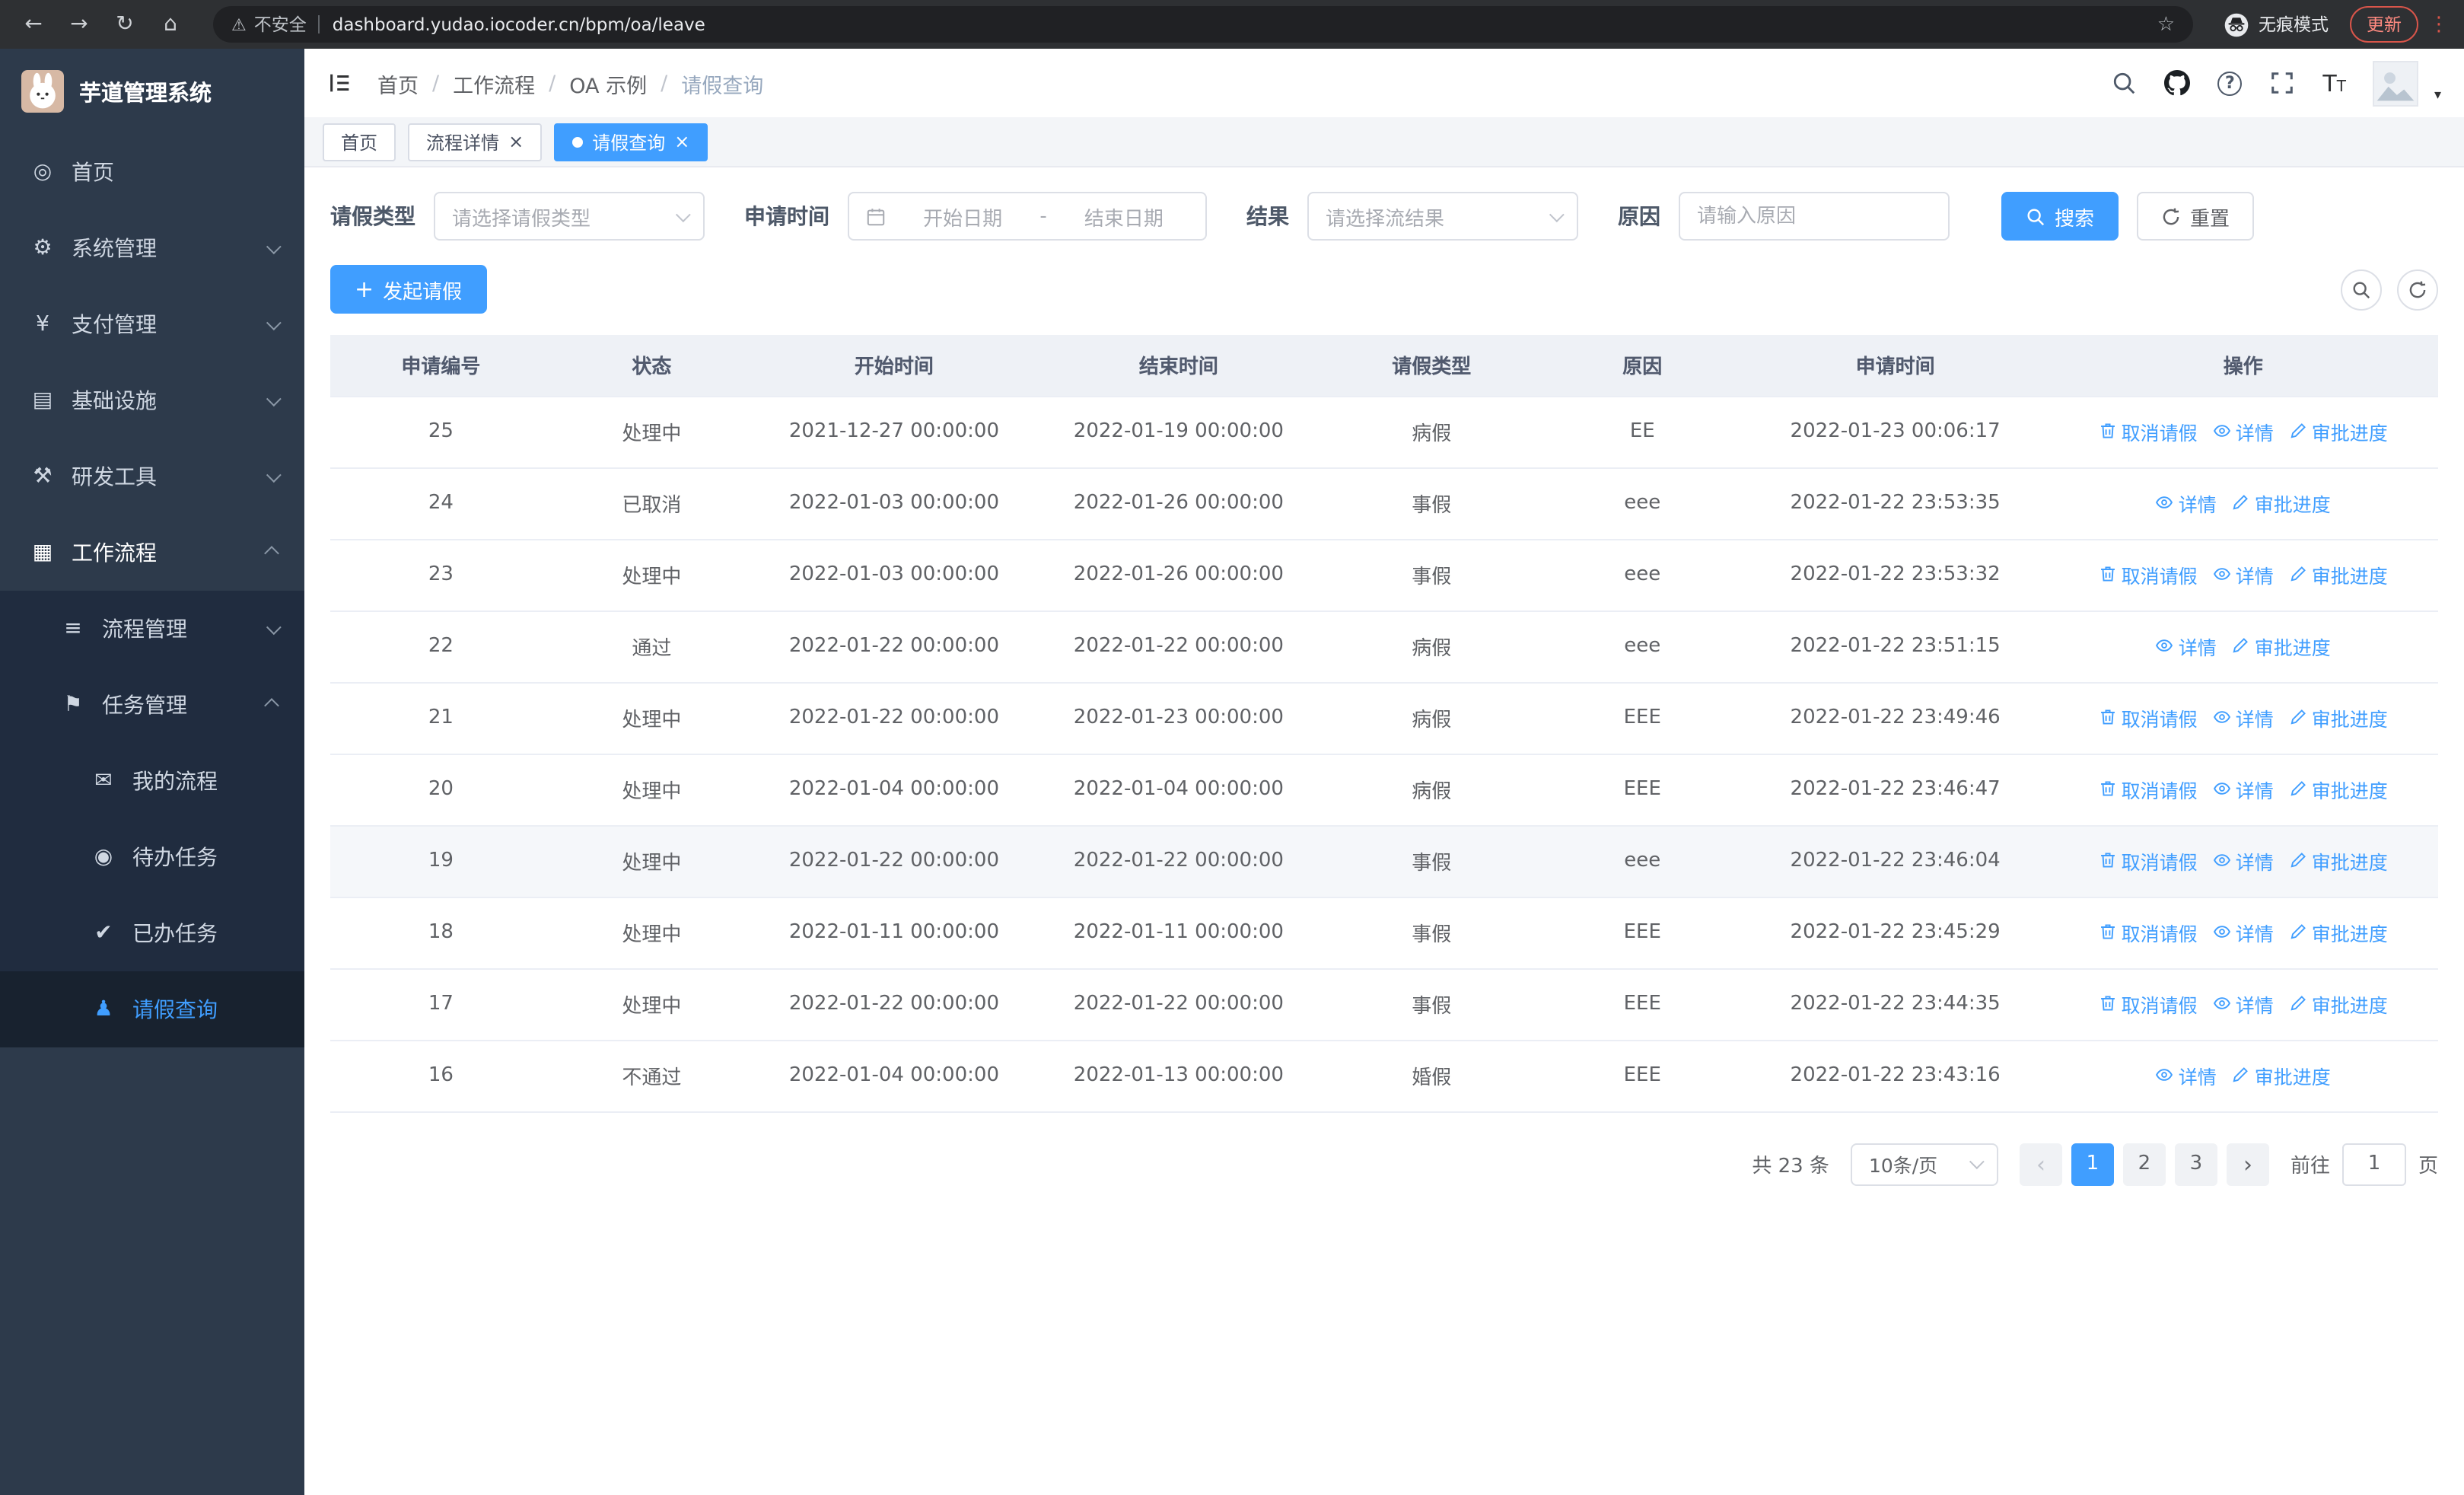  What do you see at coordinates (42, 324) in the screenshot?
I see `yen-icon: ¥` at bounding box center [42, 324].